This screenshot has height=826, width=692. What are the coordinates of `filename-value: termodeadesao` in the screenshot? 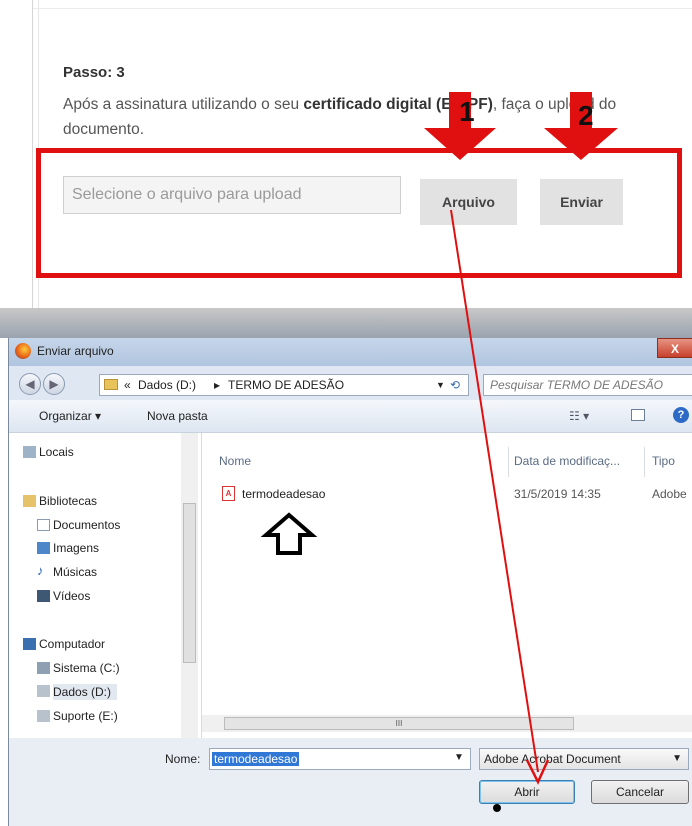 It's located at (256, 759).